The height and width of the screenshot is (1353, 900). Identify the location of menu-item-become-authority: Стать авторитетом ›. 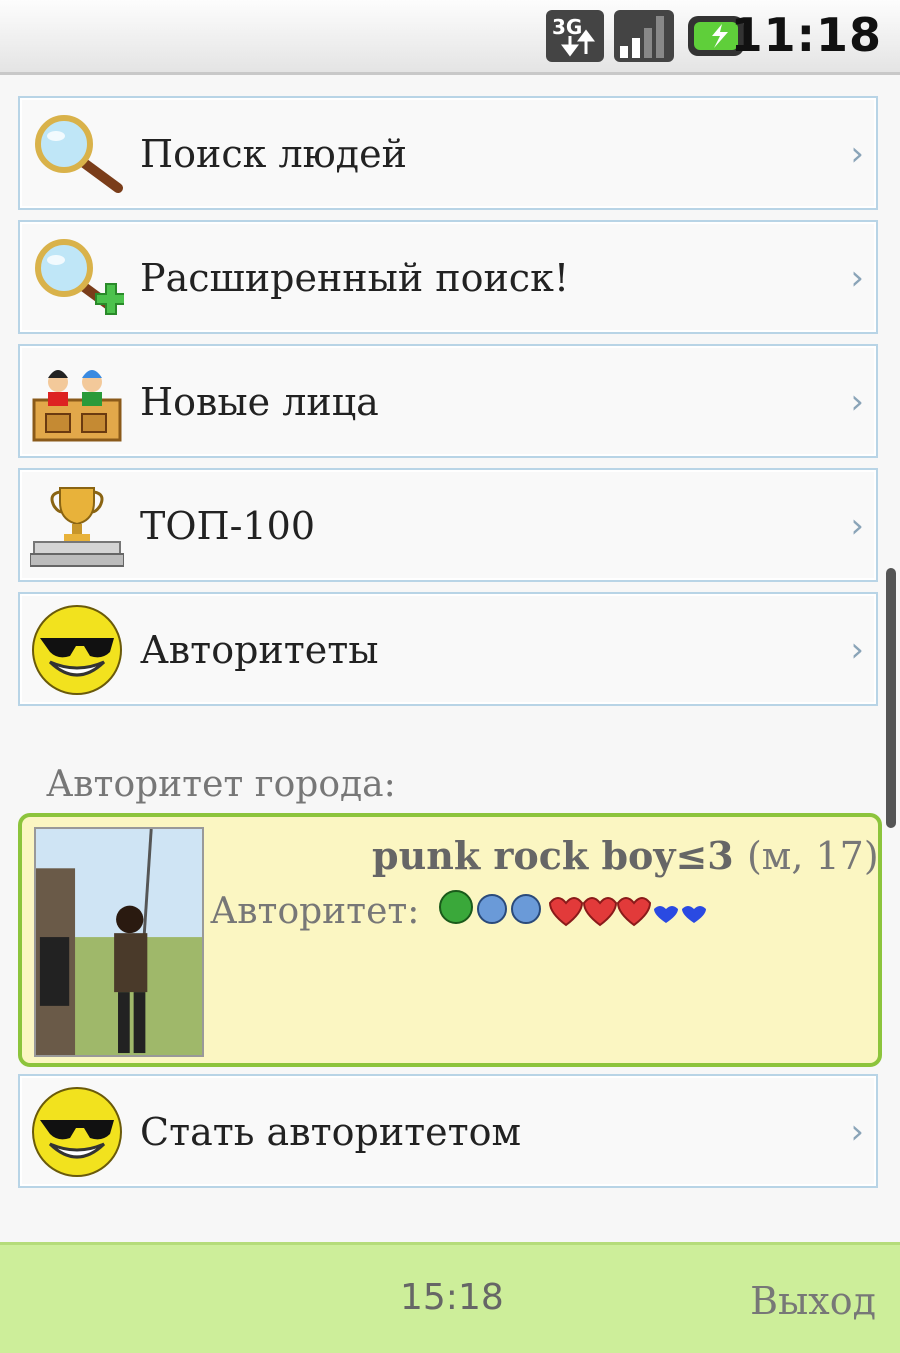
(448, 1131).